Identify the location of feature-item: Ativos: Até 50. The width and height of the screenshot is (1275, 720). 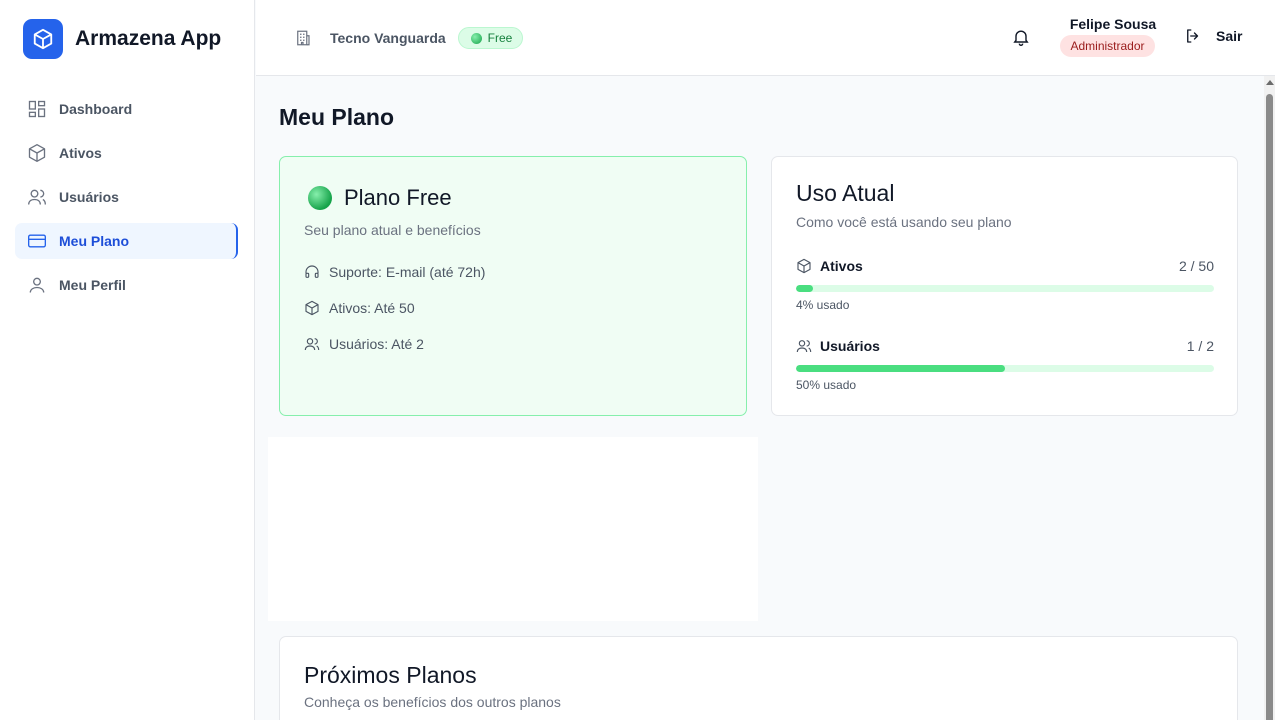
(359, 308).